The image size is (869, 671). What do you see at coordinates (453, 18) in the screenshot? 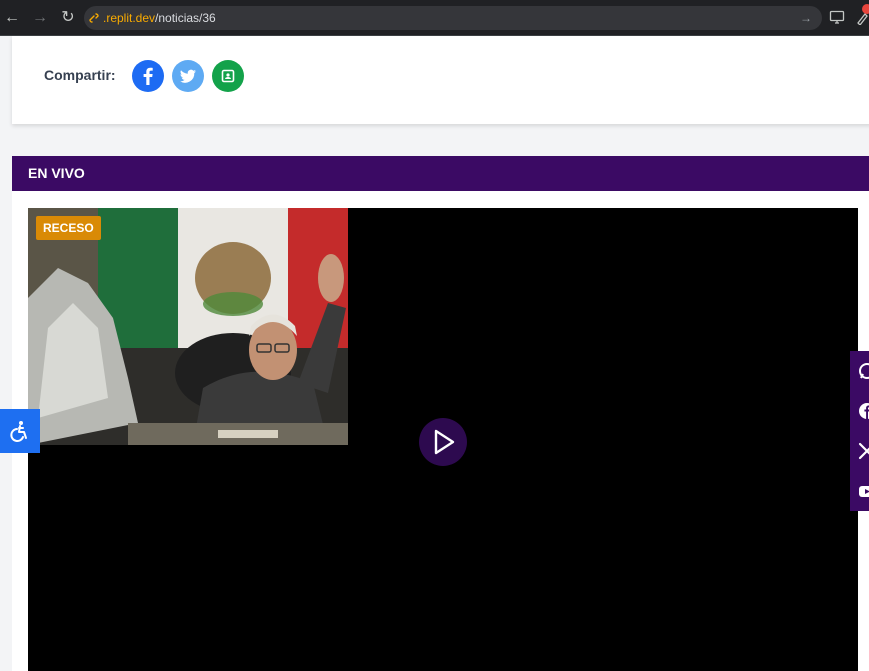
I see `address-bar: .replit.dev/noticias/36 →` at bounding box center [453, 18].